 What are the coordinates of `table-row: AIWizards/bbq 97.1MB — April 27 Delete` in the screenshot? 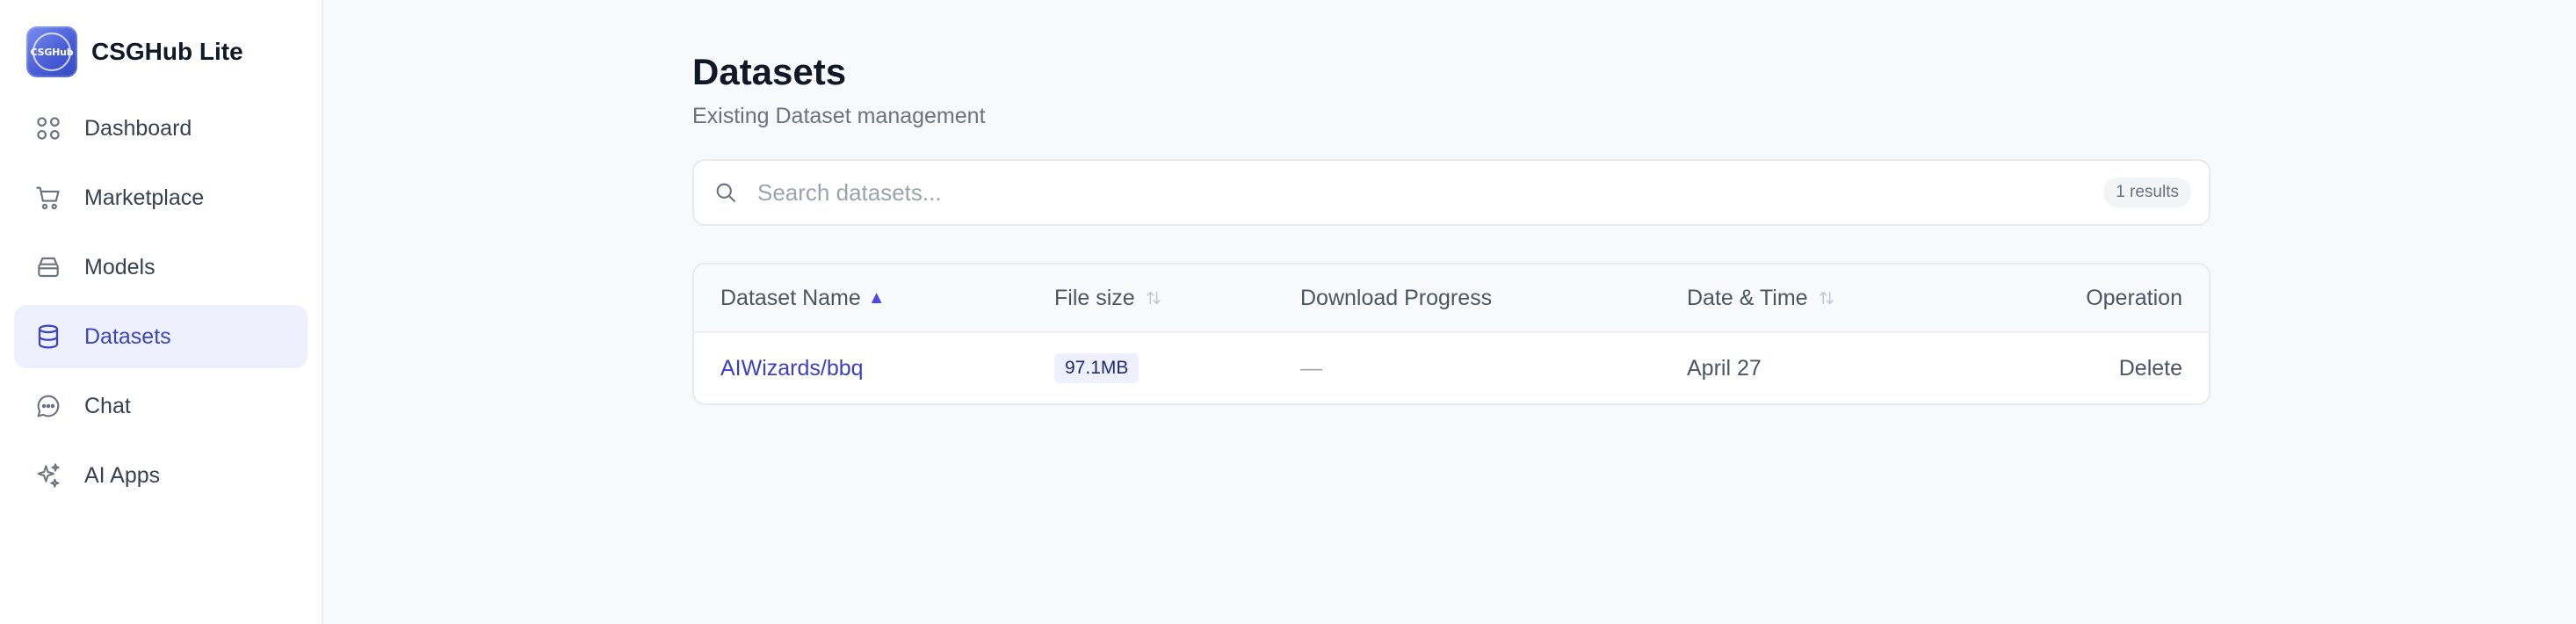 It's located at (1451, 368).